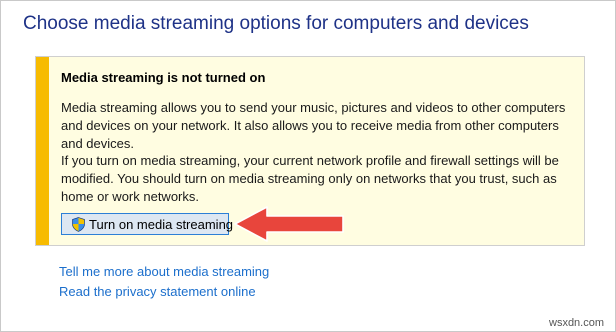 Image resolution: width=616 pixels, height=332 pixels. What do you see at coordinates (577, 323) in the screenshot?
I see `watermark: wsxdn.com` at bounding box center [577, 323].